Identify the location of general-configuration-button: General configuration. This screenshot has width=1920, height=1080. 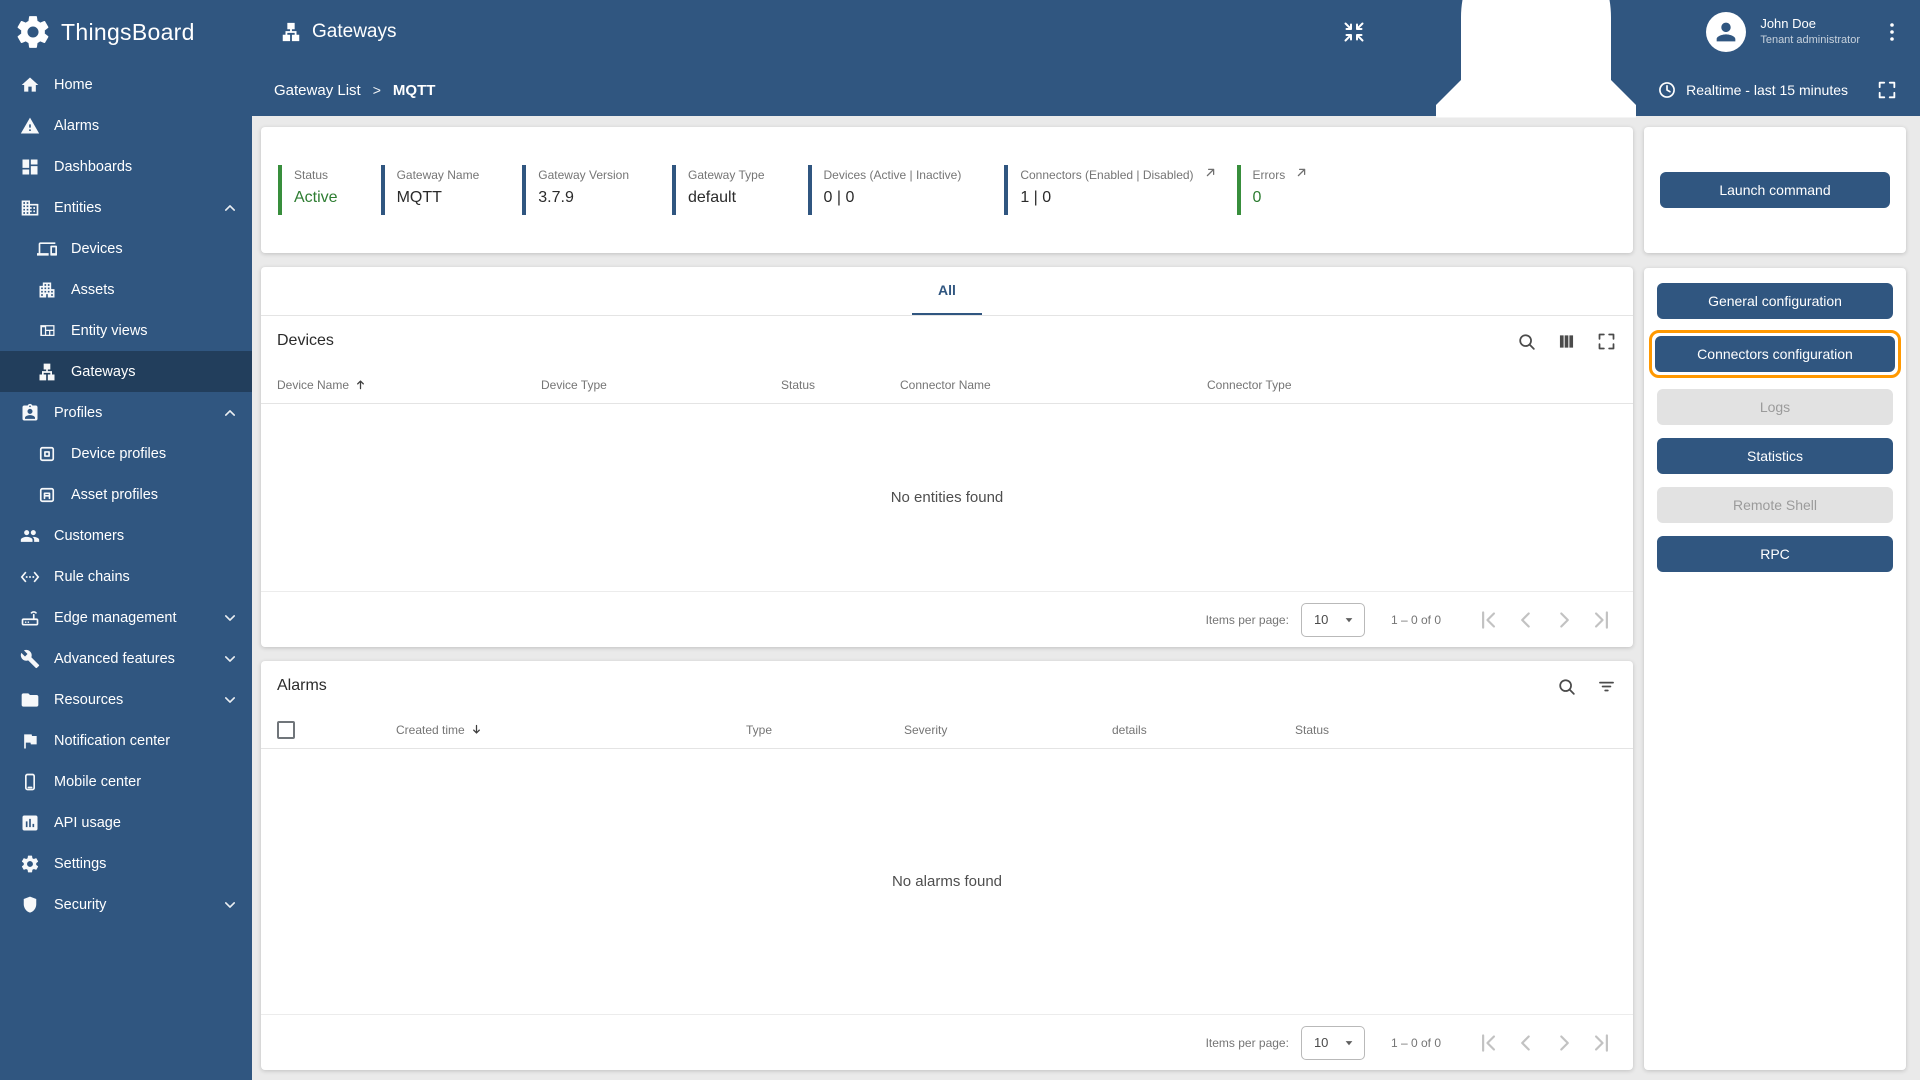
(1775, 301).